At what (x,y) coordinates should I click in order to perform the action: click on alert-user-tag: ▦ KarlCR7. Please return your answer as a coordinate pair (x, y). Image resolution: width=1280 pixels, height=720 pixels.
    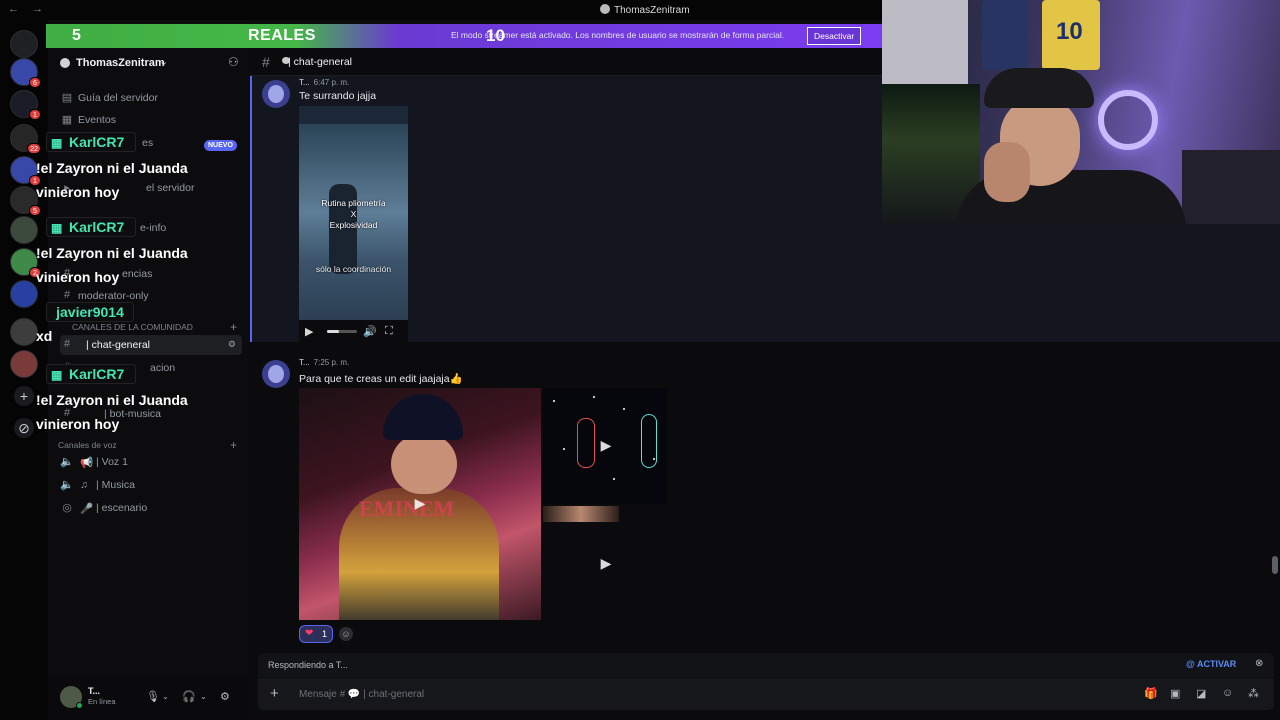
    Looking at the image, I should click on (91, 227).